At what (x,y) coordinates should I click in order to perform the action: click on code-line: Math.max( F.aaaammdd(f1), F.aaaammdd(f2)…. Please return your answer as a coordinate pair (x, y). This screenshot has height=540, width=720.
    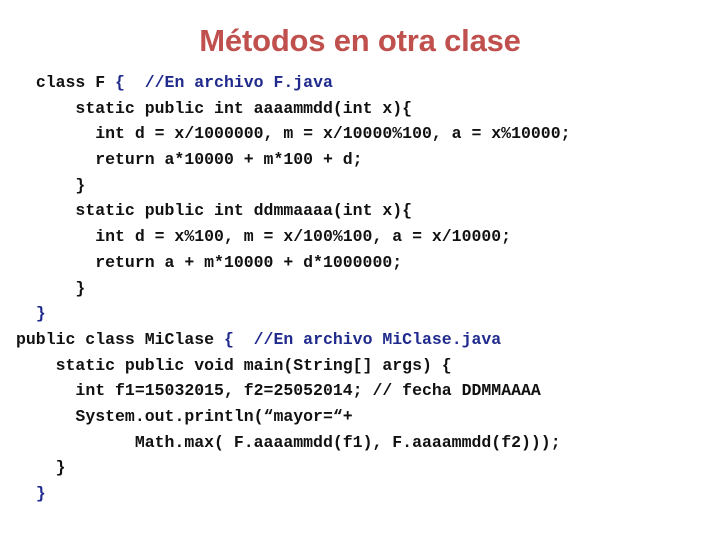
    Looking at the image, I should click on (366, 443).